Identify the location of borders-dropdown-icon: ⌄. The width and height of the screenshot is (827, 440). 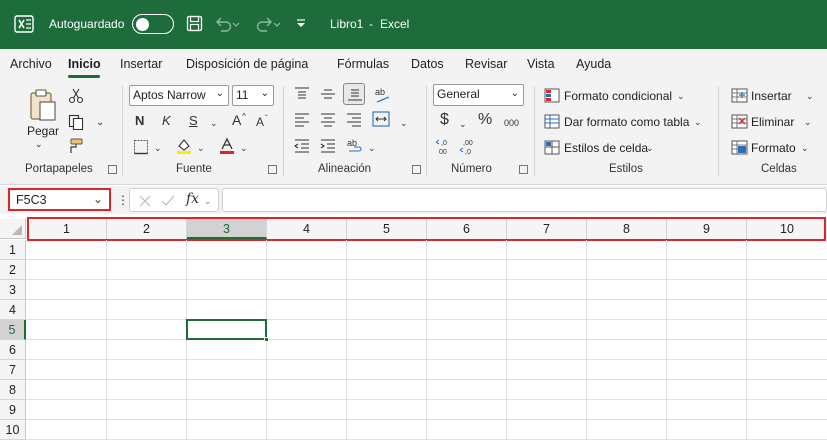
(158, 148).